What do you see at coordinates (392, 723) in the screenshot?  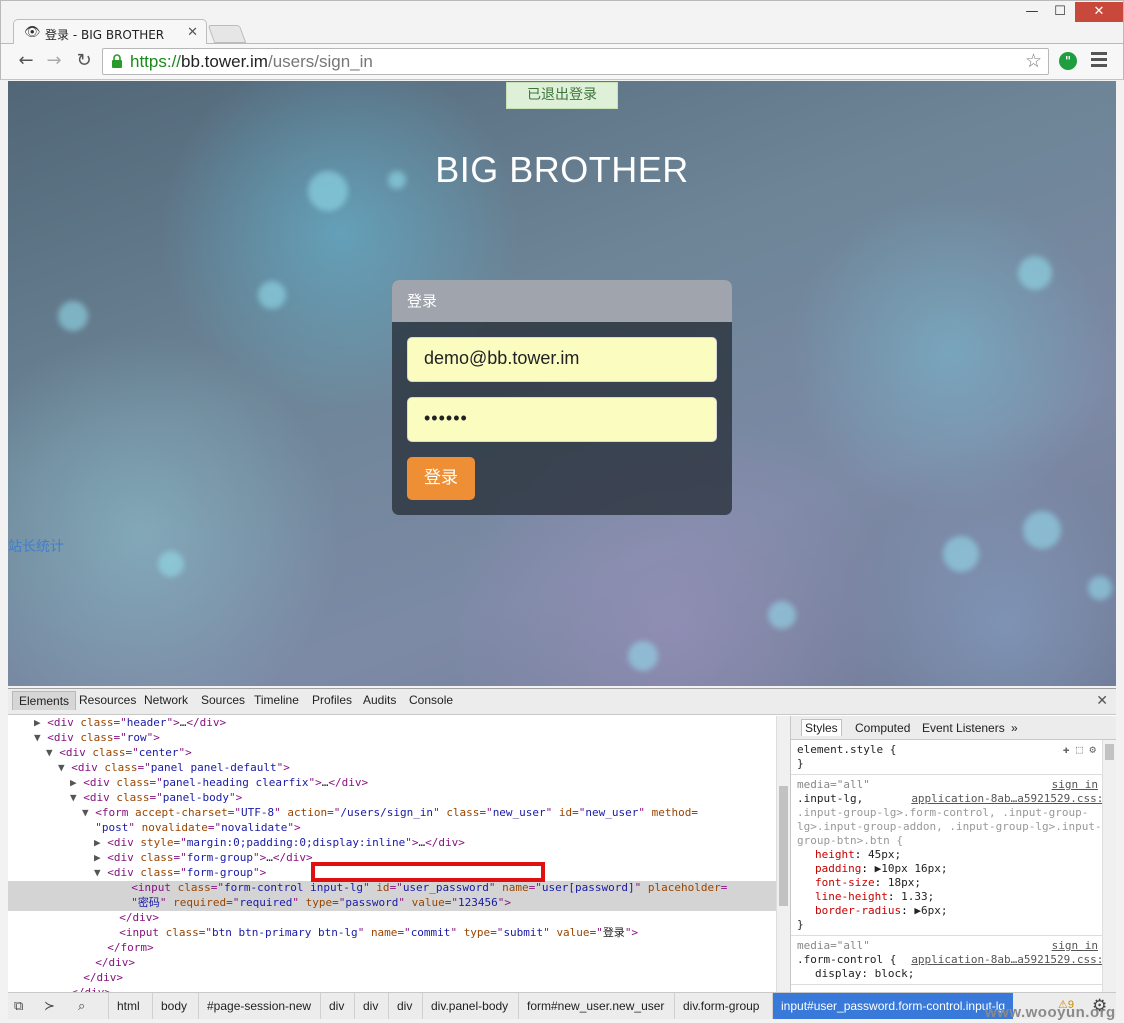 I see `dom-tree-line: ▶ <div class="header">…</div>` at bounding box center [392, 723].